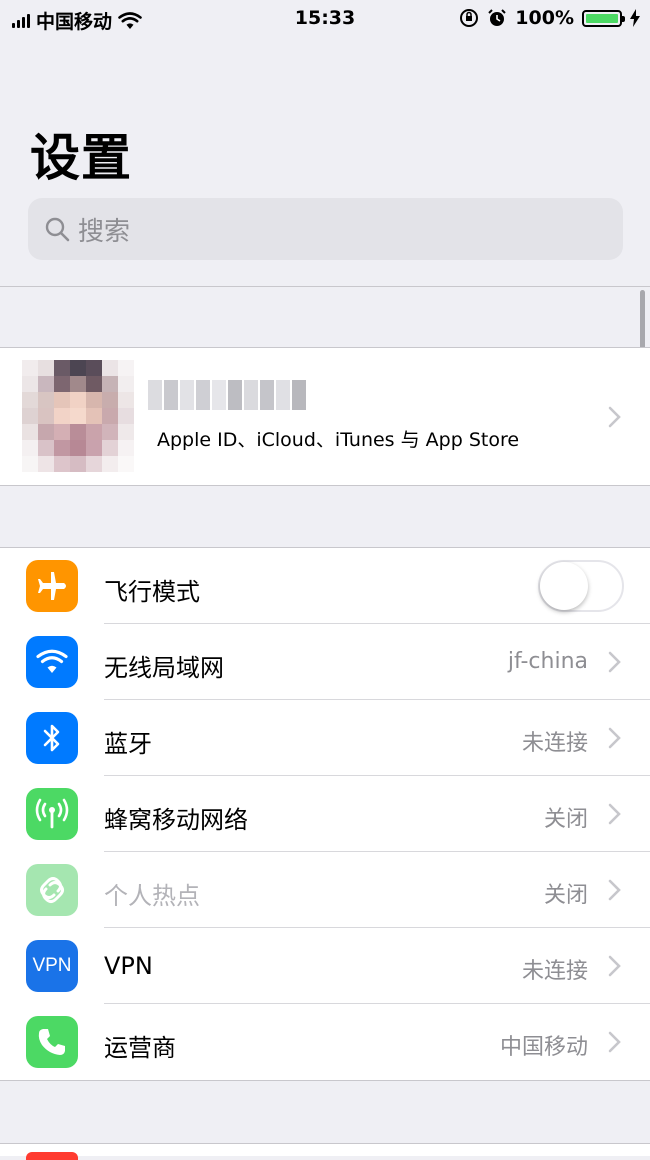  What do you see at coordinates (52, 966) in the screenshot?
I see `vpn-icon: VPN` at bounding box center [52, 966].